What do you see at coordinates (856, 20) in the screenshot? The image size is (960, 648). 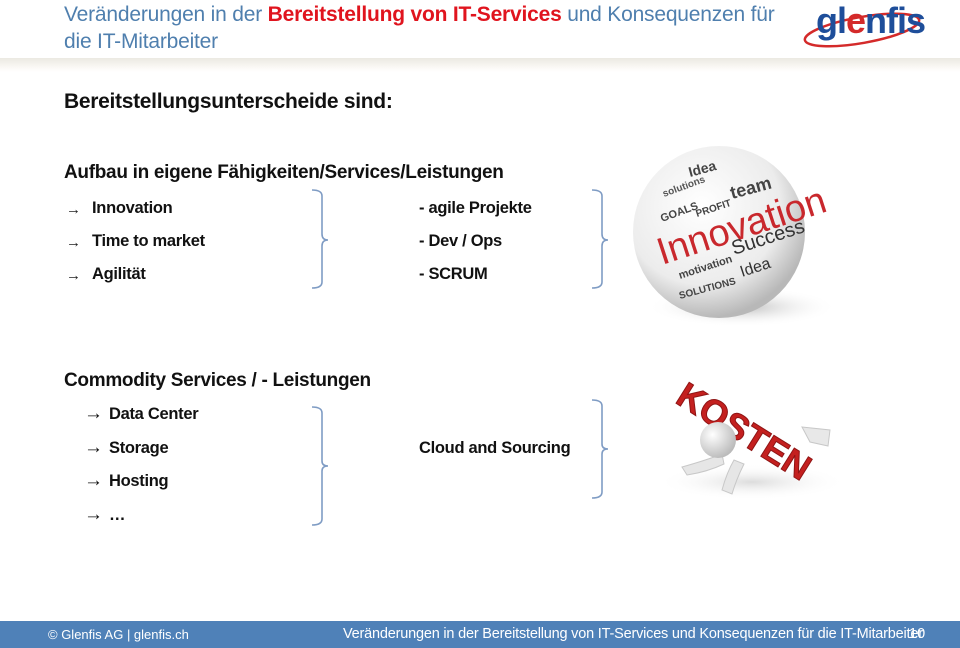 I see `logo-text-e: e` at bounding box center [856, 20].